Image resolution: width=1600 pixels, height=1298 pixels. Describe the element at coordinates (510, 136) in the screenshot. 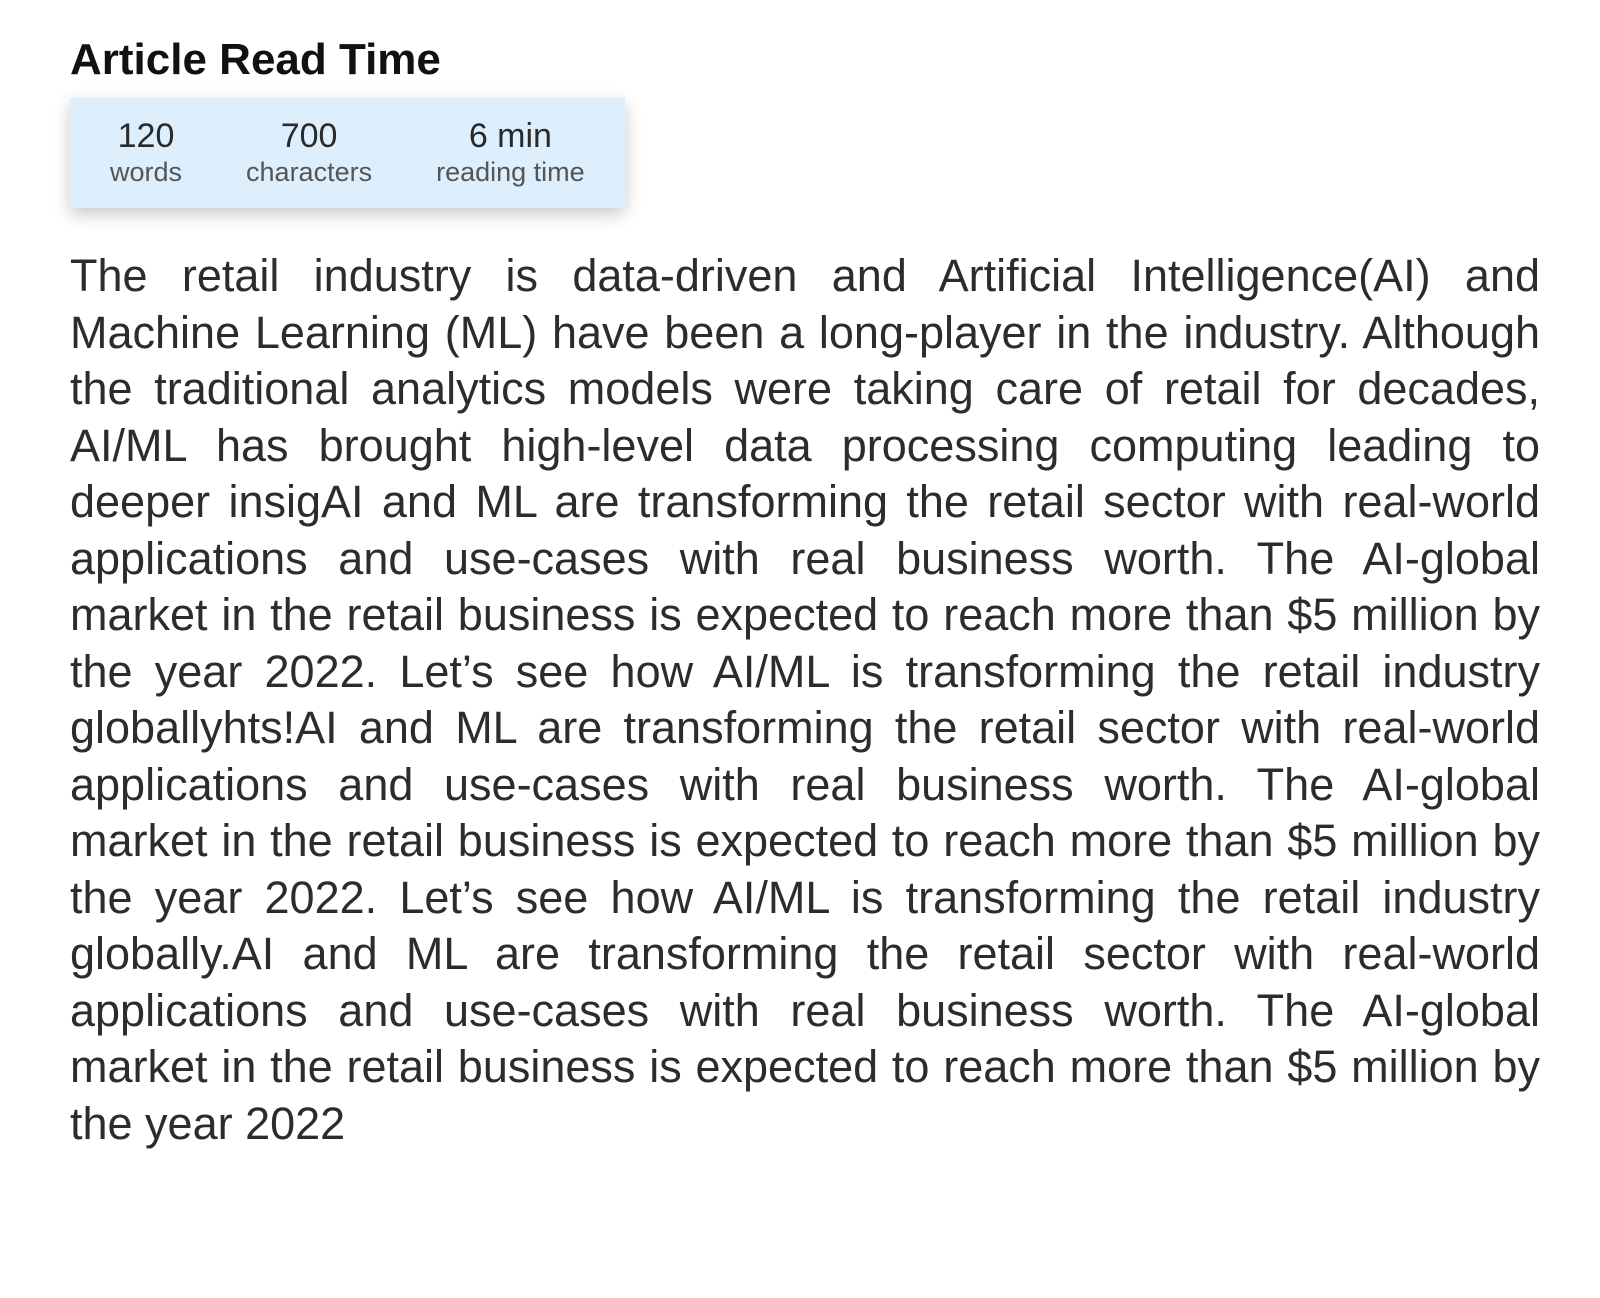

I see `reading-time-value: 6 min` at that location.